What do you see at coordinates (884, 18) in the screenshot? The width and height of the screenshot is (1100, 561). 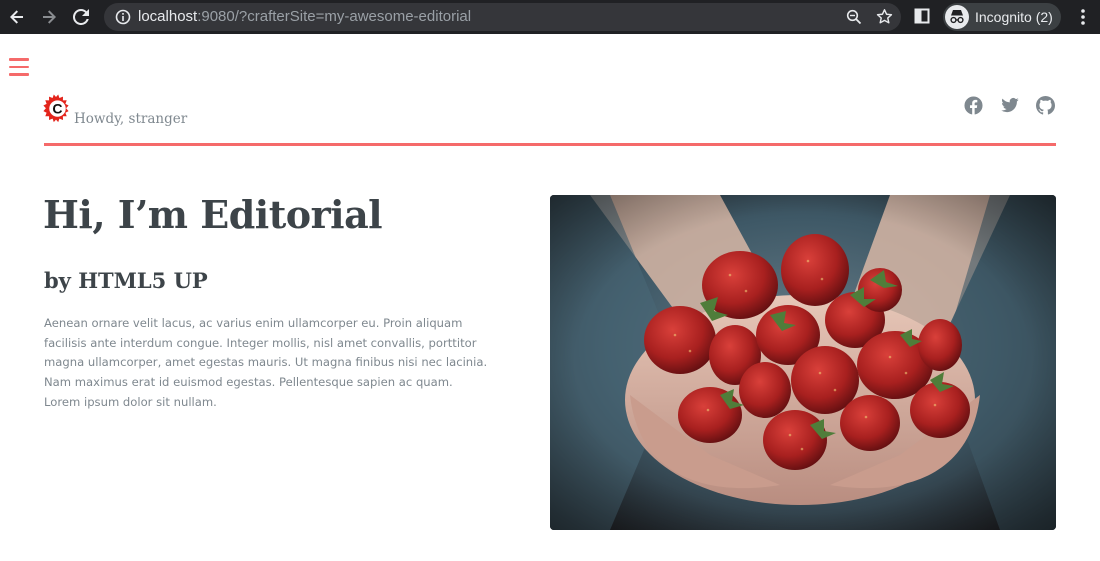 I see `star-icon` at bounding box center [884, 18].